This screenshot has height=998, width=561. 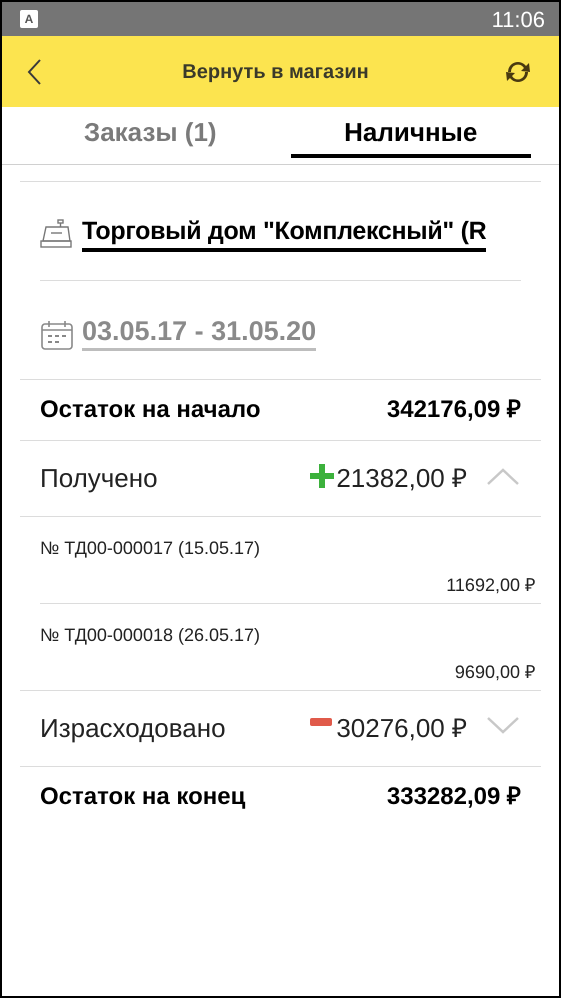 What do you see at coordinates (99, 478) in the screenshot?
I see `group-label: Получено` at bounding box center [99, 478].